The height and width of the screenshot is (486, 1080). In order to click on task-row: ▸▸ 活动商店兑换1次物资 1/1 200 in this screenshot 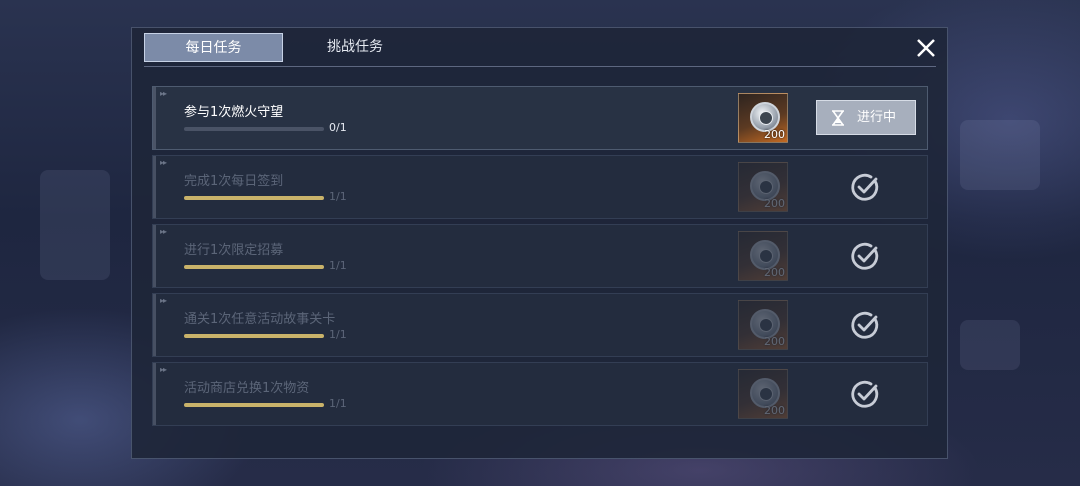, I will do `click(540, 394)`.